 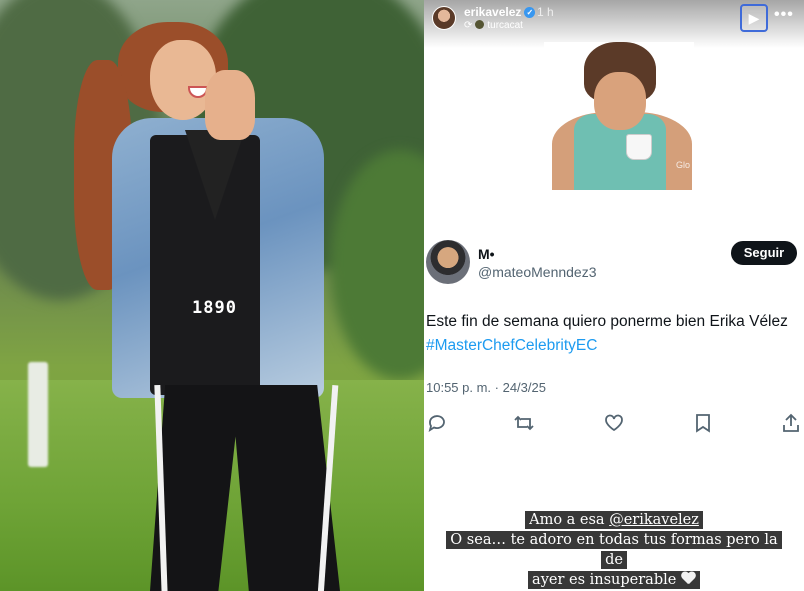 What do you see at coordinates (437, 424) in the screenshot?
I see `reply-icon` at bounding box center [437, 424].